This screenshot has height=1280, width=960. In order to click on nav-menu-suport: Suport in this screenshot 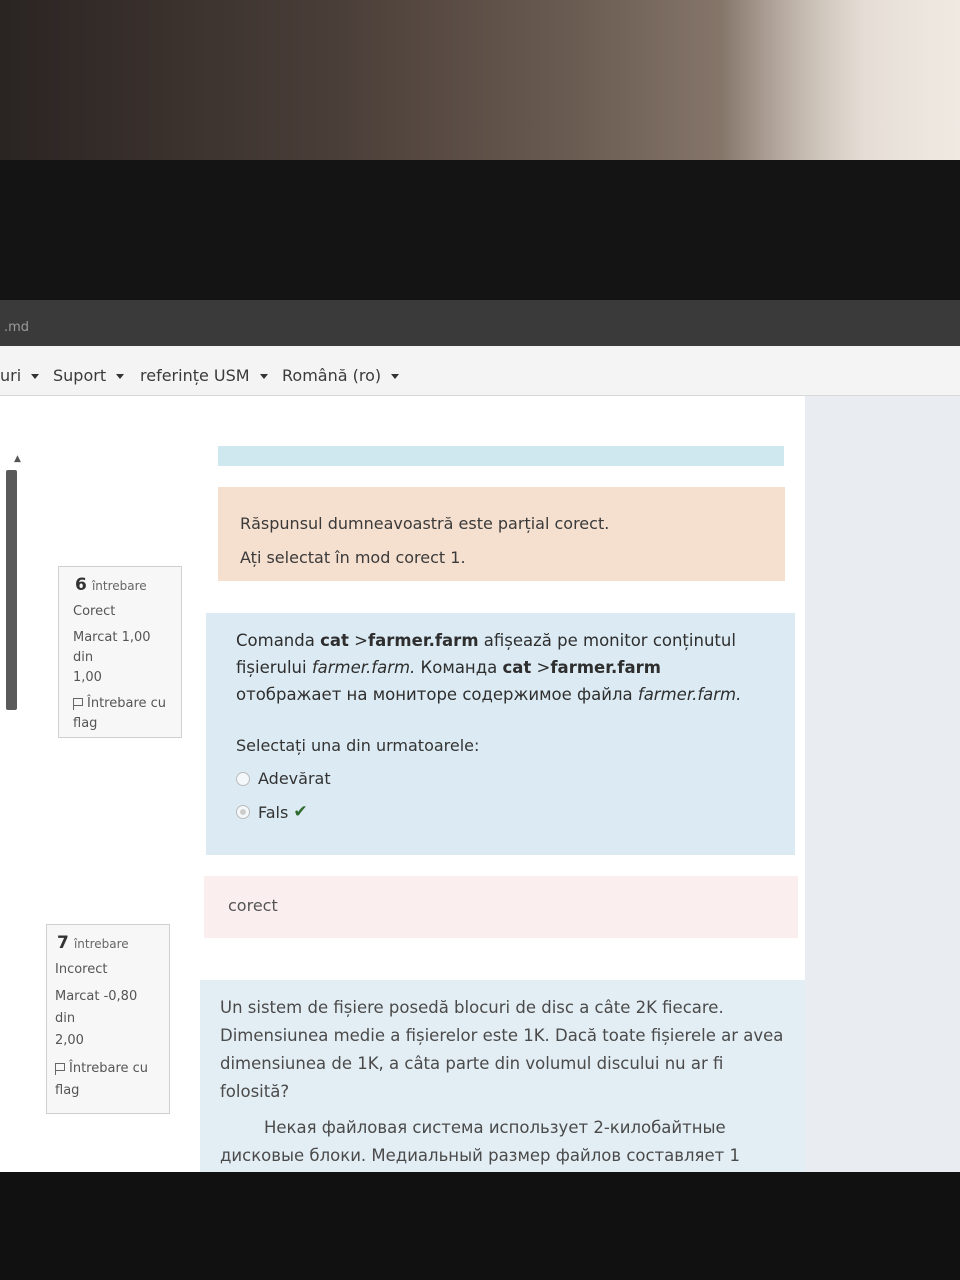, I will do `click(89, 375)`.